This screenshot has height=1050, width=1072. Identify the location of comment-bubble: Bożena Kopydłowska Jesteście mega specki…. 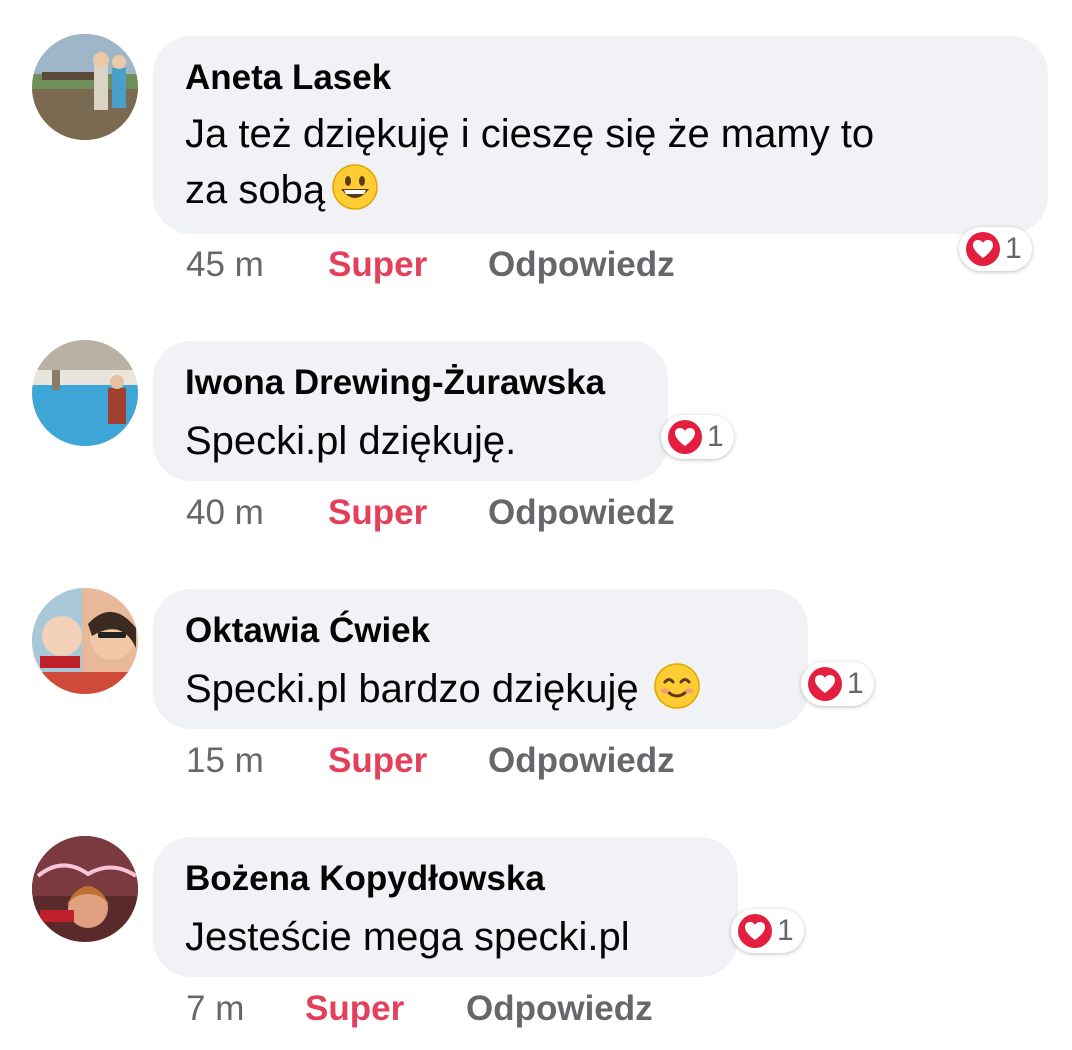
(445, 907).